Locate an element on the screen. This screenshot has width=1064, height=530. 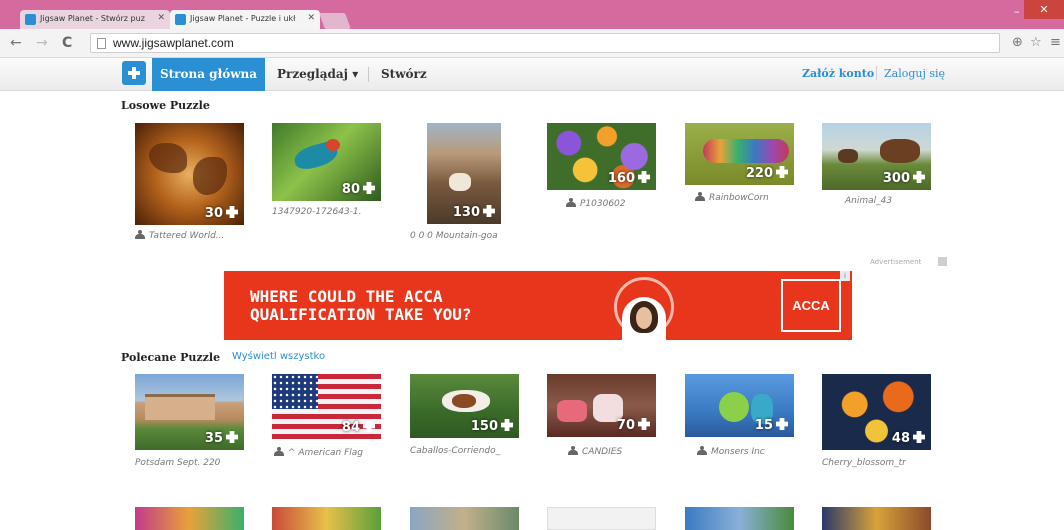
bookmark-star-icon: ☆ is located at coordinates (1036, 42).